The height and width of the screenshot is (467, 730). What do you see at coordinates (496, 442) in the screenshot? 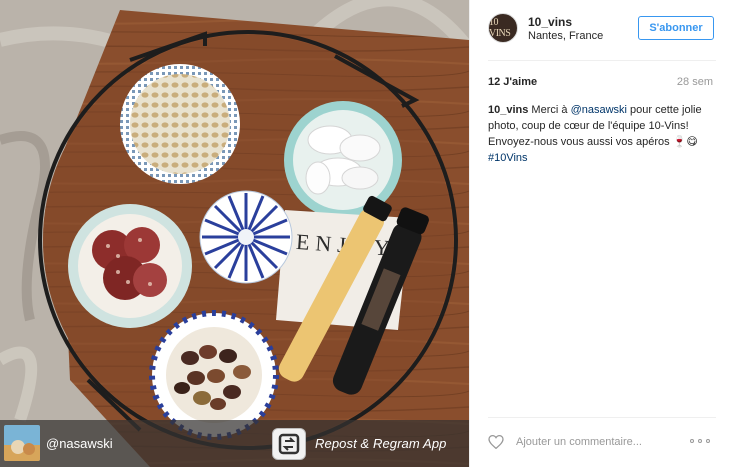
I see `heart-outline-icon` at bounding box center [496, 442].